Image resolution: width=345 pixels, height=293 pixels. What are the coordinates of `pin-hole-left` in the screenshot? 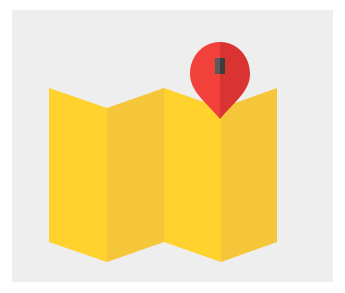 It's located at (217, 66).